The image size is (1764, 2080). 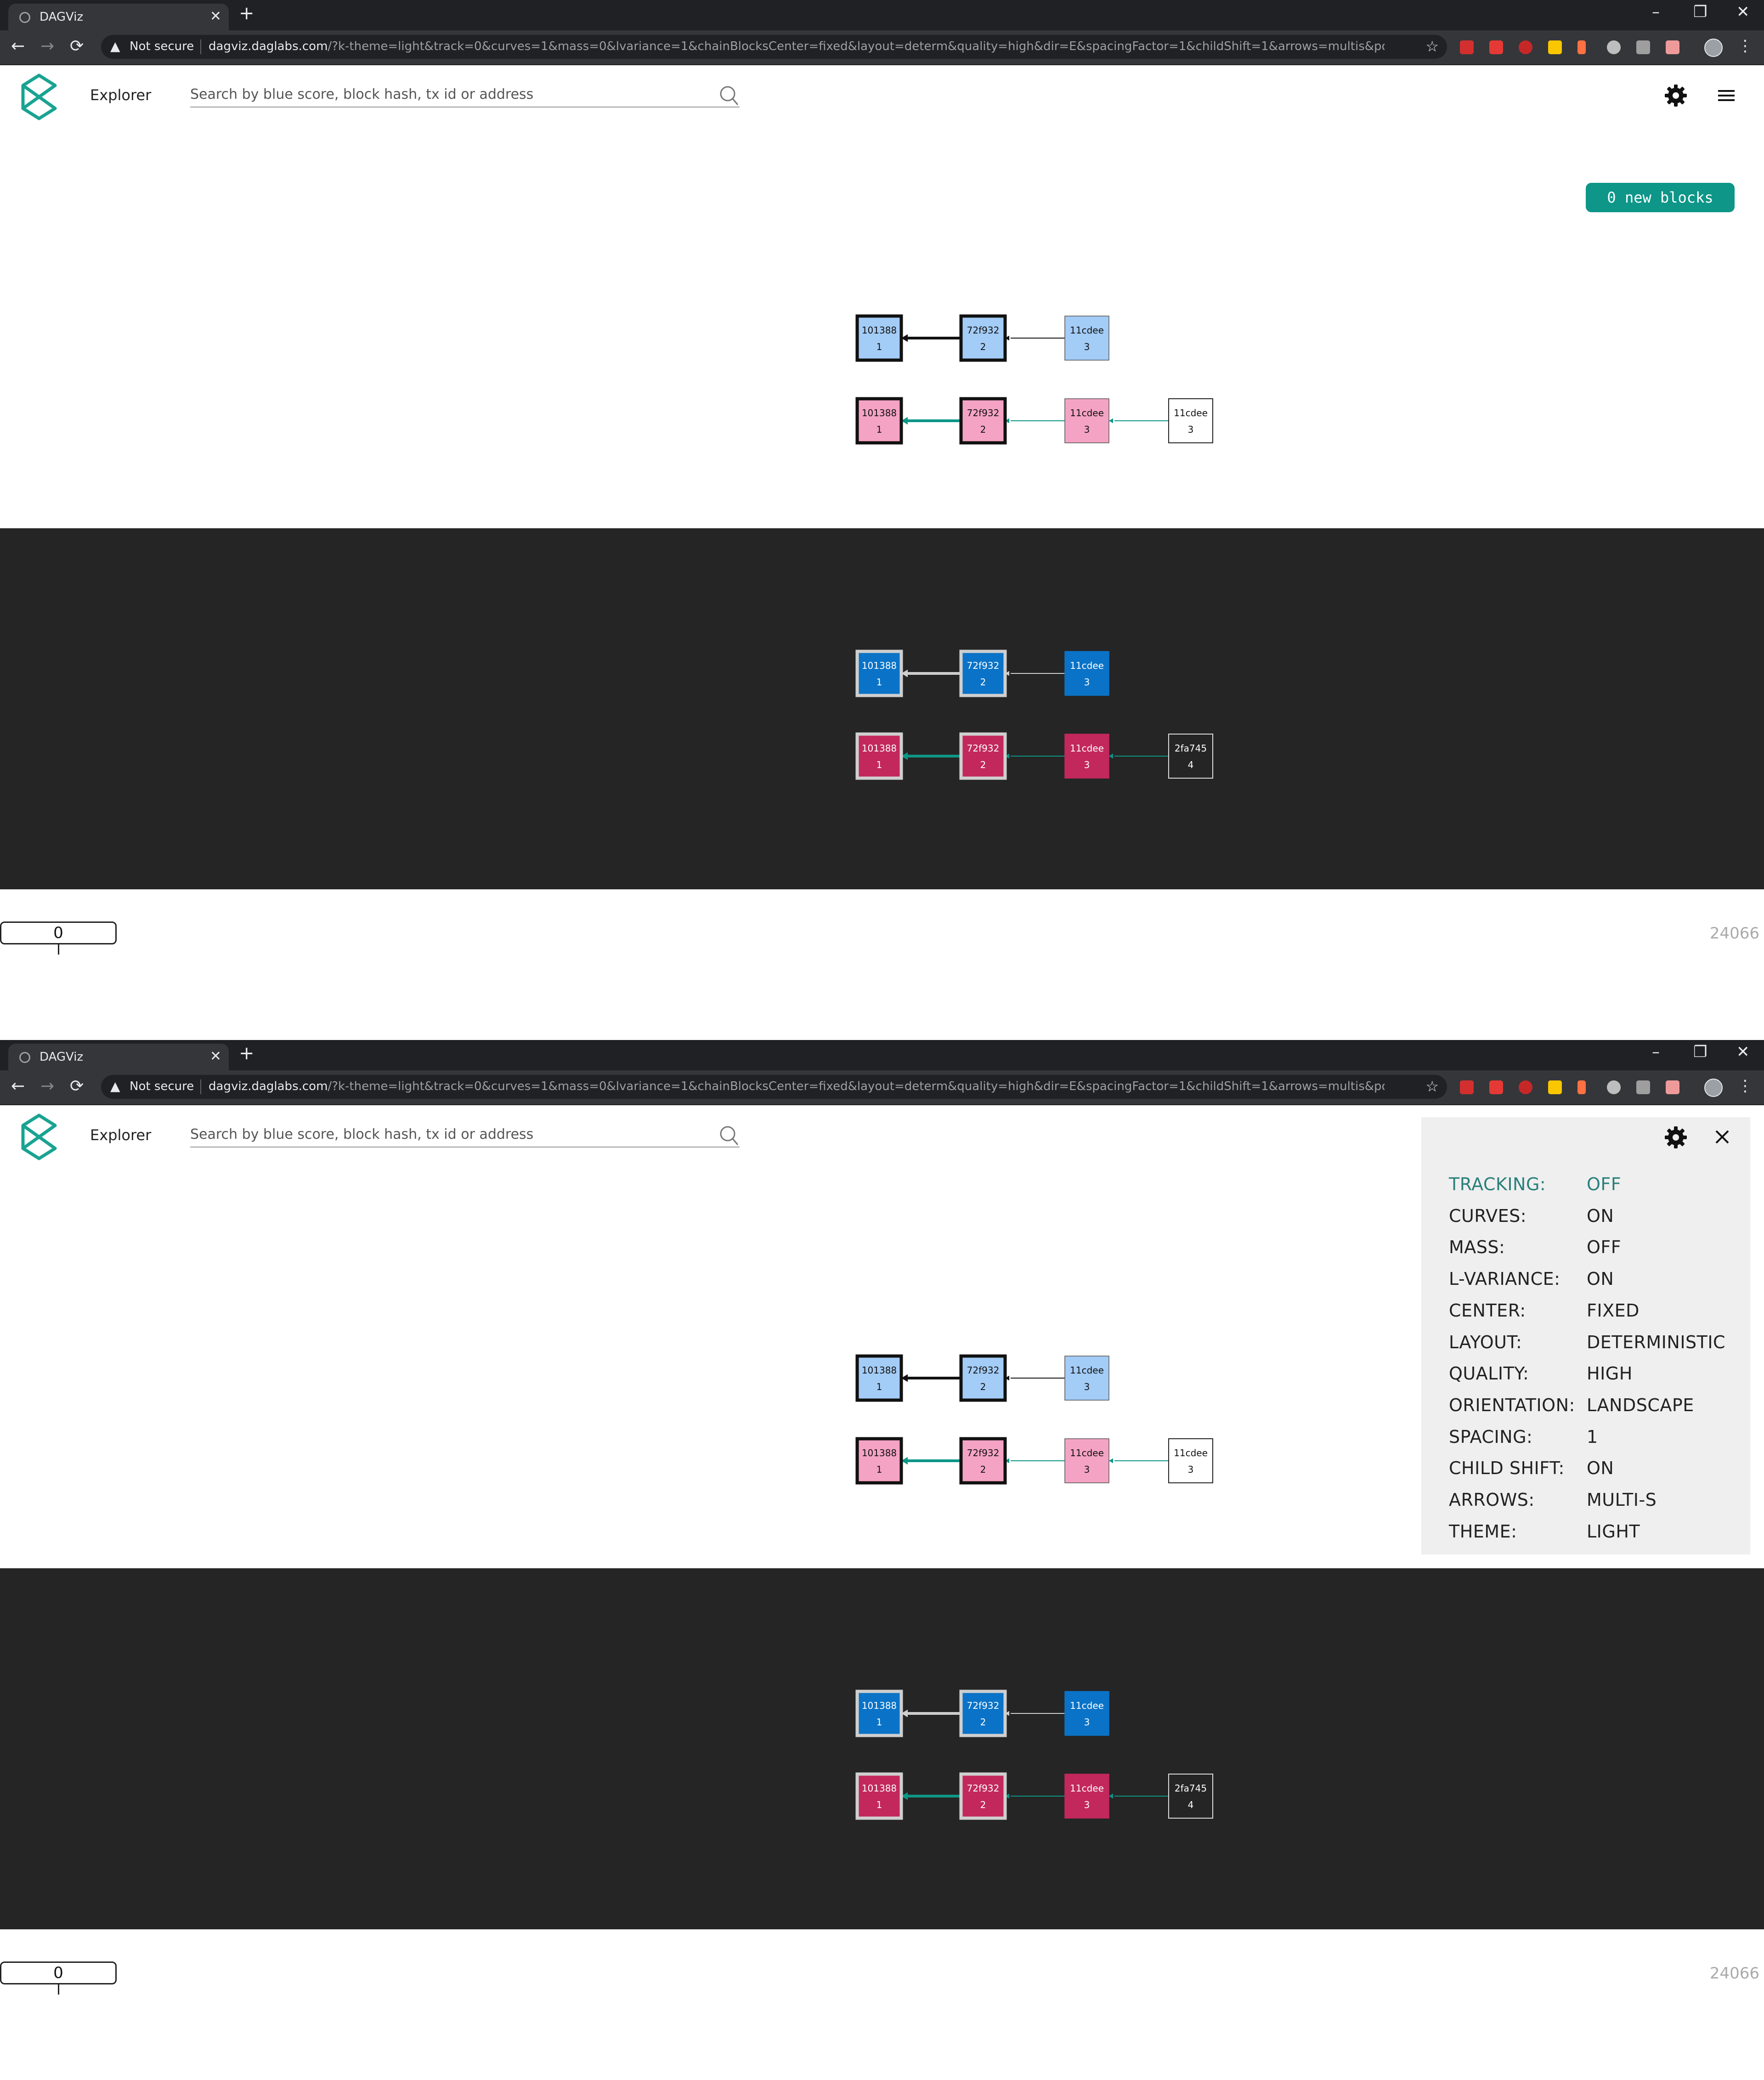 I want to click on setting-theme: THEME: LIGHT, so click(x=1596, y=1535).